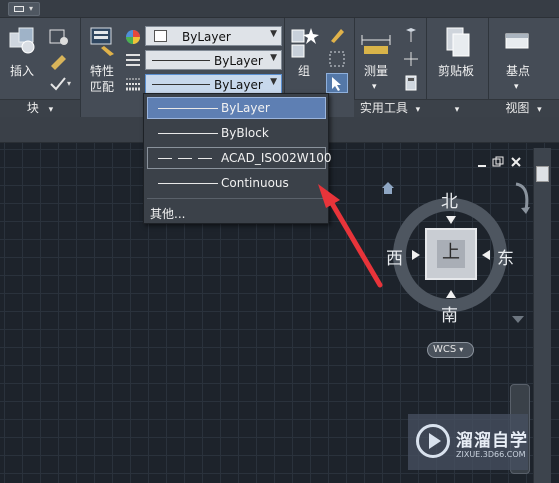  Describe the element at coordinates (350, 236) in the screenshot. I see `annotation-arrow` at that location.